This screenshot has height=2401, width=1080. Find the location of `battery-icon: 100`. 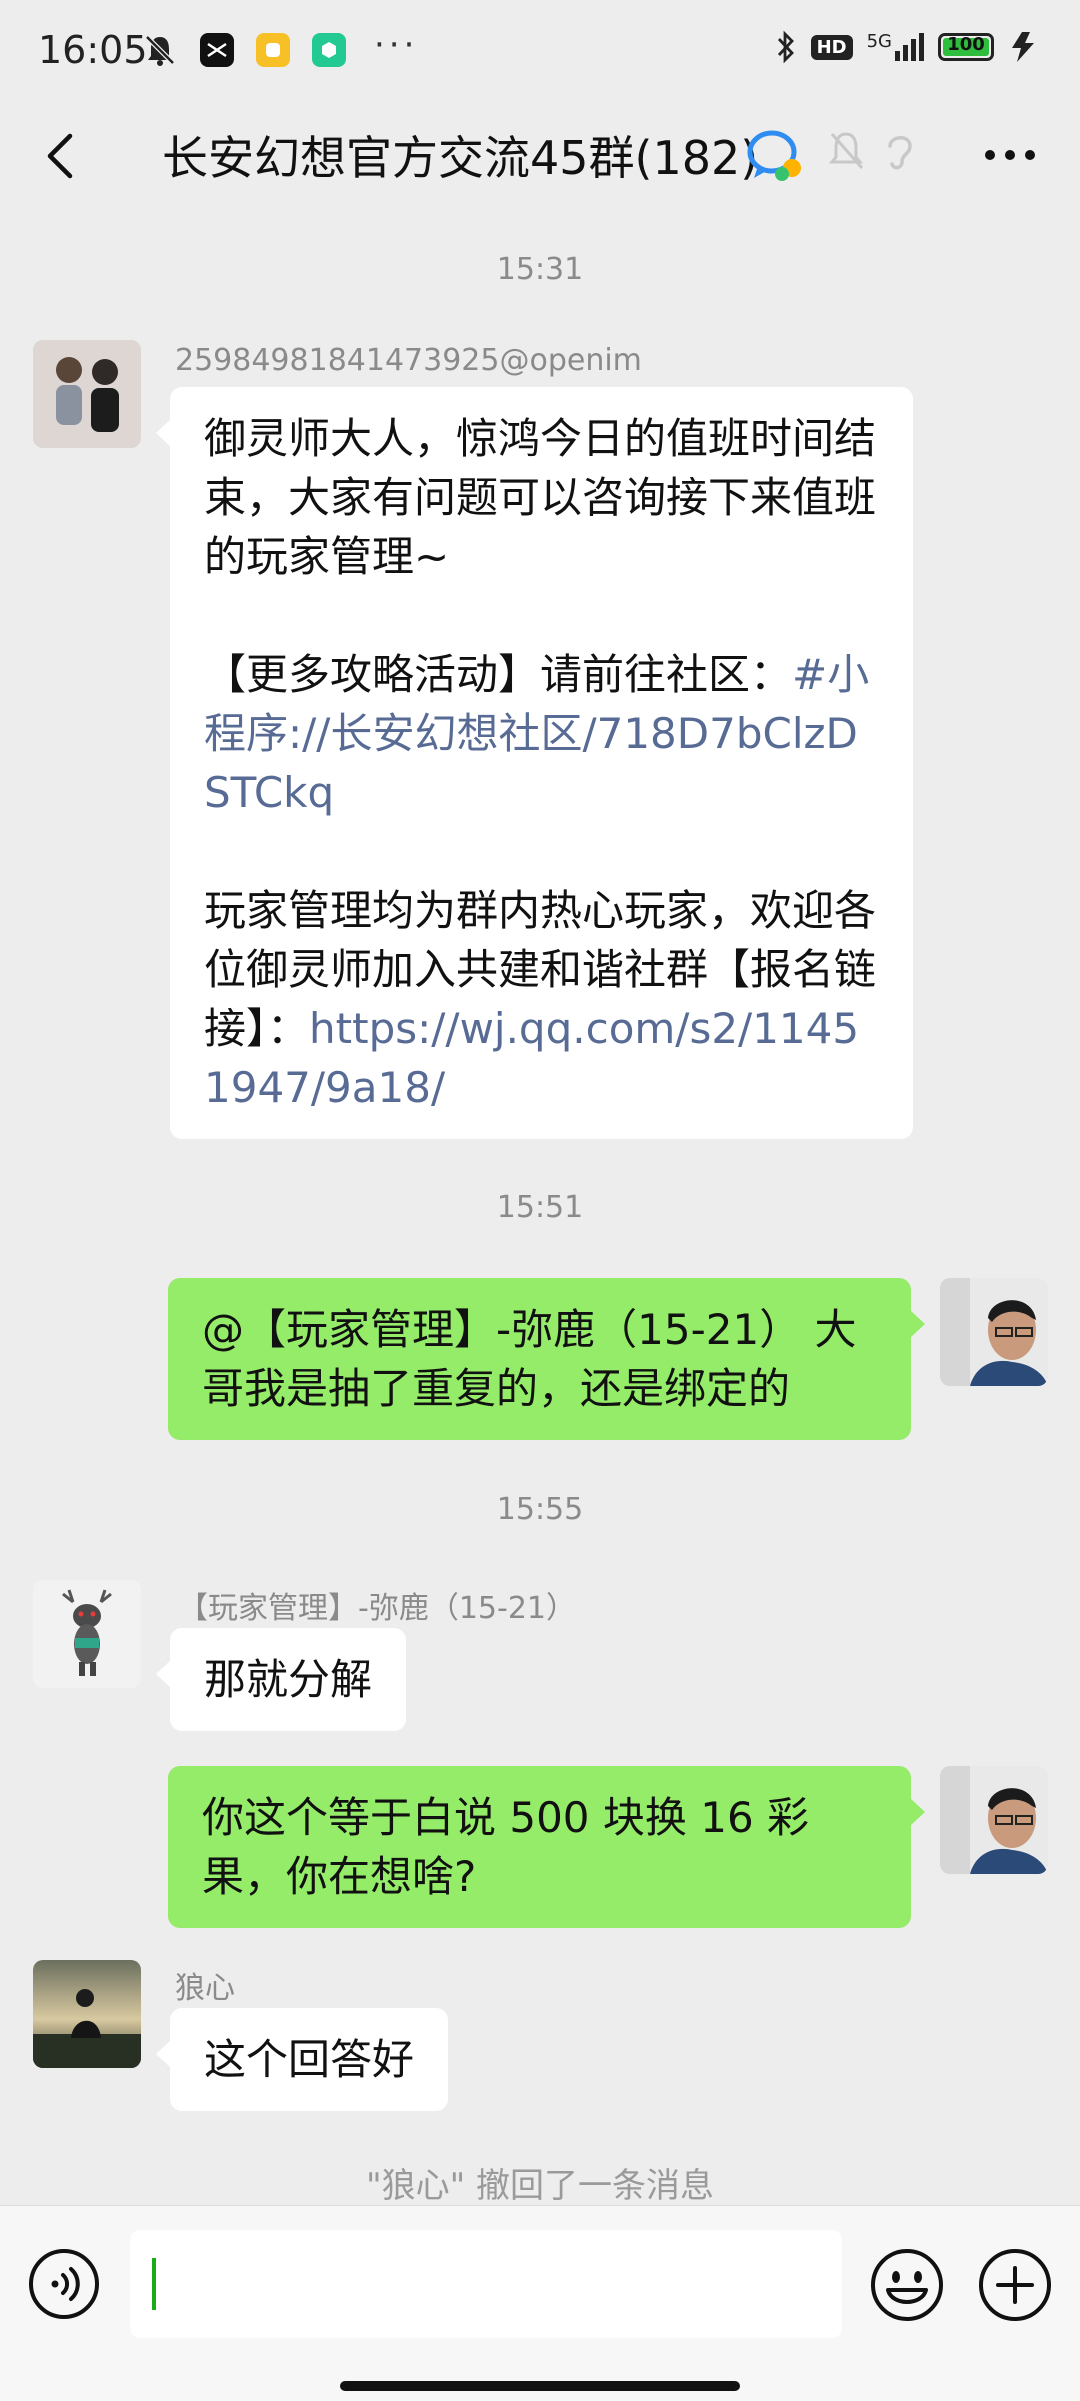

battery-icon: 100 is located at coordinates (966, 47).